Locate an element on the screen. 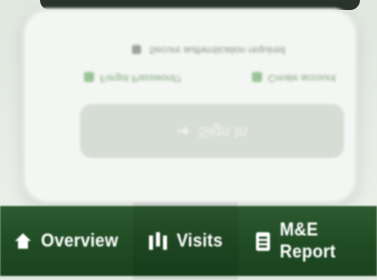  forgot-password-link: Forgot Password? is located at coordinates (132, 77).